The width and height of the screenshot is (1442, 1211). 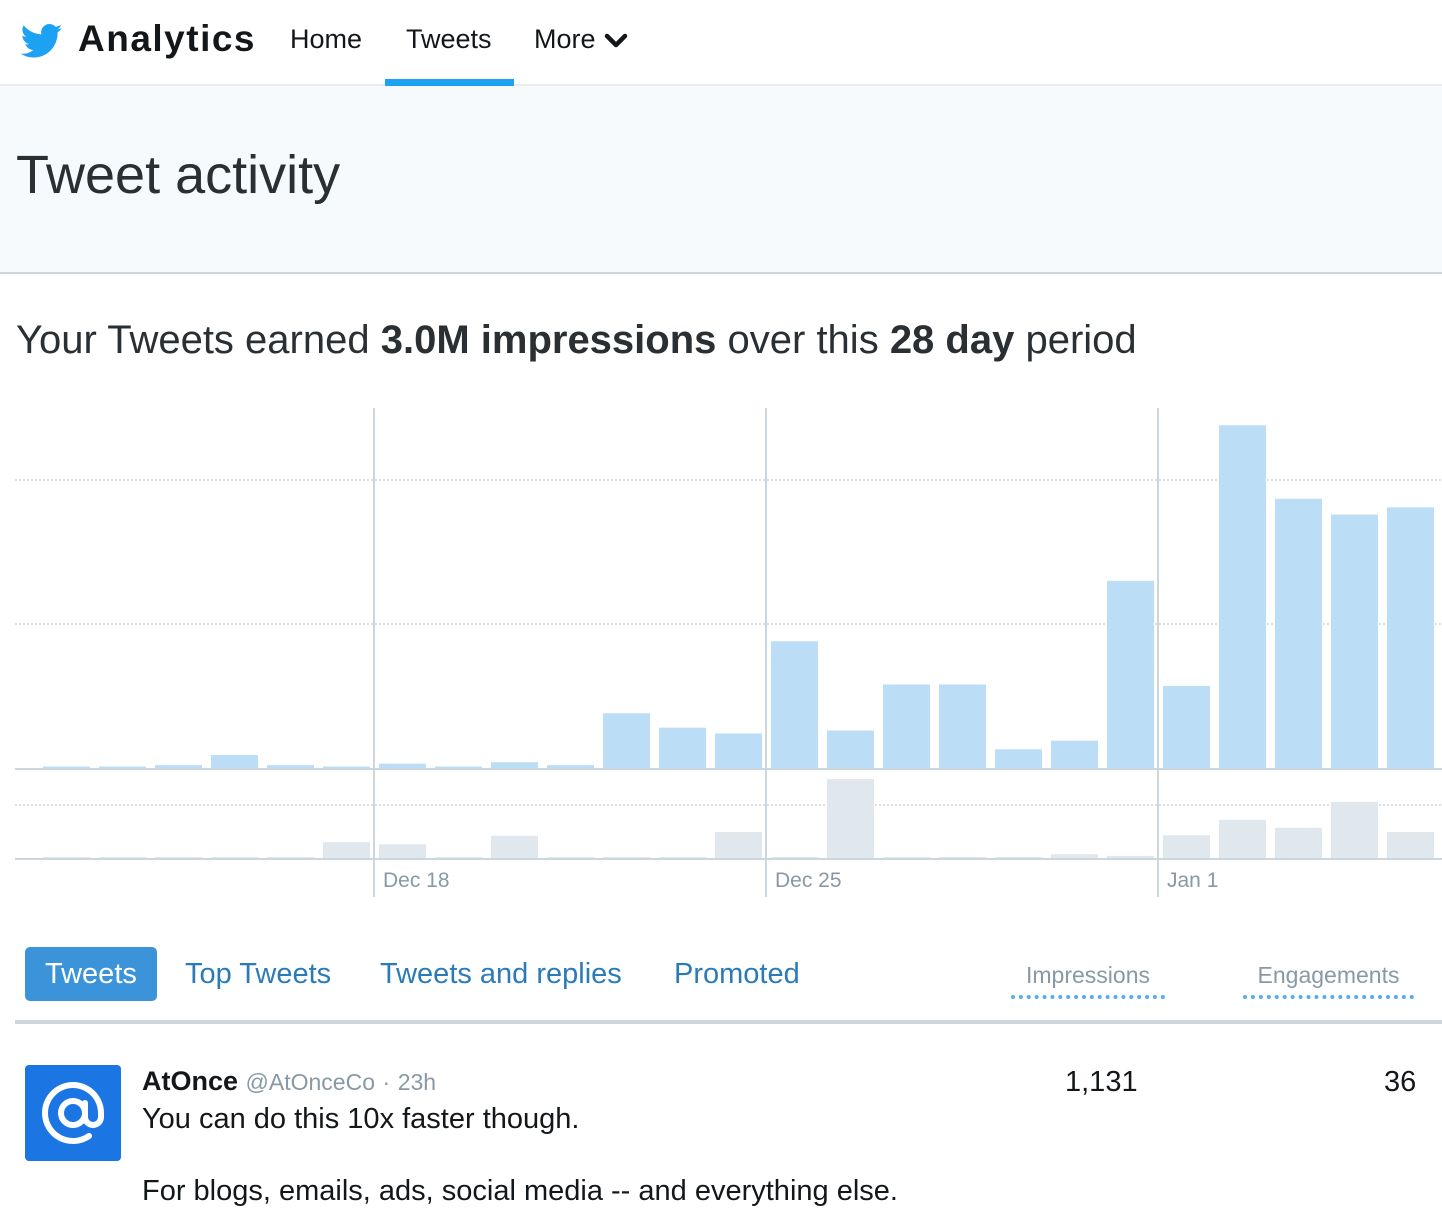 What do you see at coordinates (417, 1082) in the screenshot?
I see `tweet-timestamp: 23h` at bounding box center [417, 1082].